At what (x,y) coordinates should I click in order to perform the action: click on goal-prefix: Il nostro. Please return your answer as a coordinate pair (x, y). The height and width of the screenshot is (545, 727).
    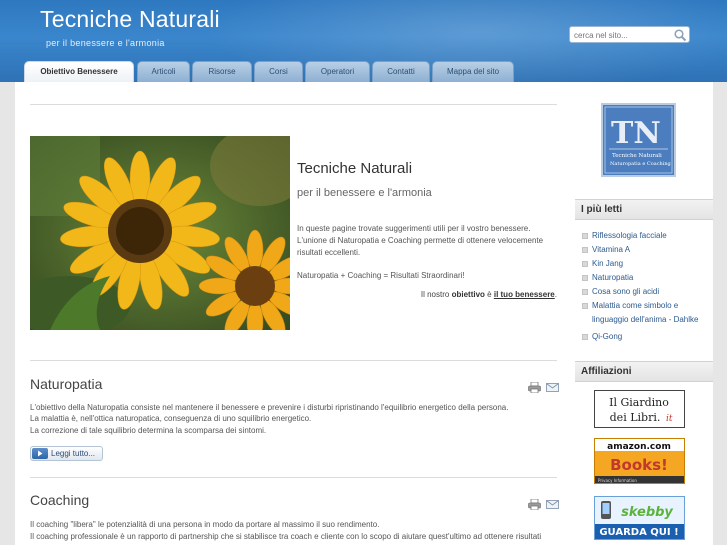
    Looking at the image, I should click on (435, 294).